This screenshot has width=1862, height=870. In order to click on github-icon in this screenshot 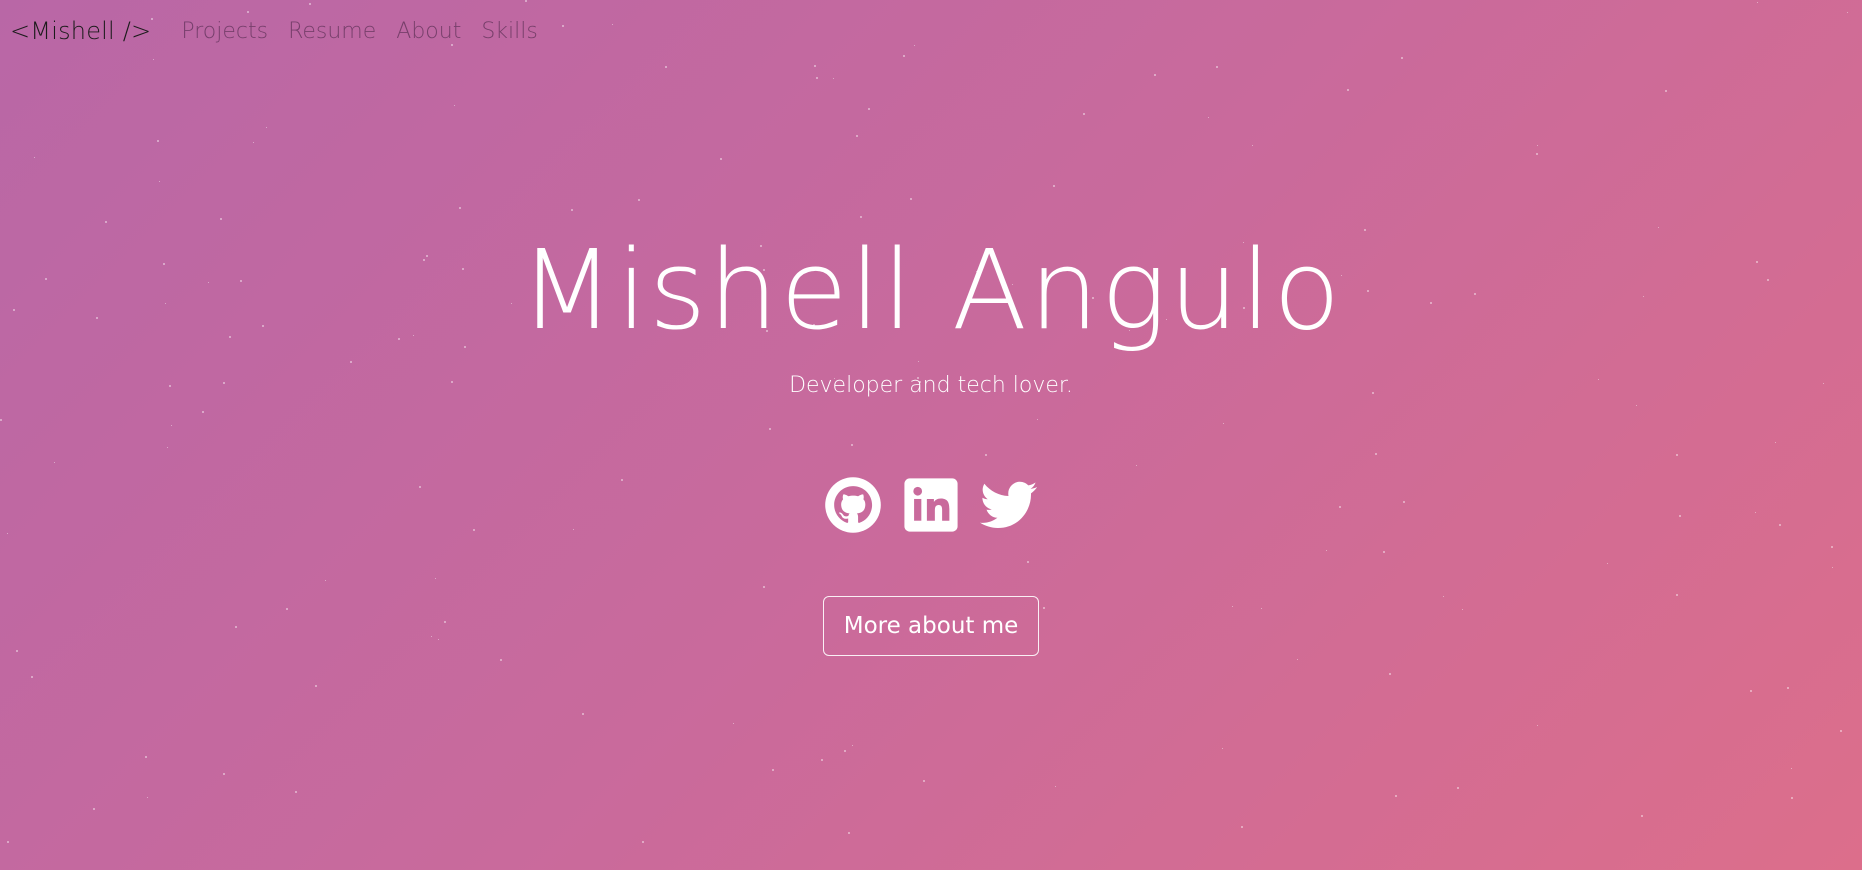, I will do `click(853, 505)`.